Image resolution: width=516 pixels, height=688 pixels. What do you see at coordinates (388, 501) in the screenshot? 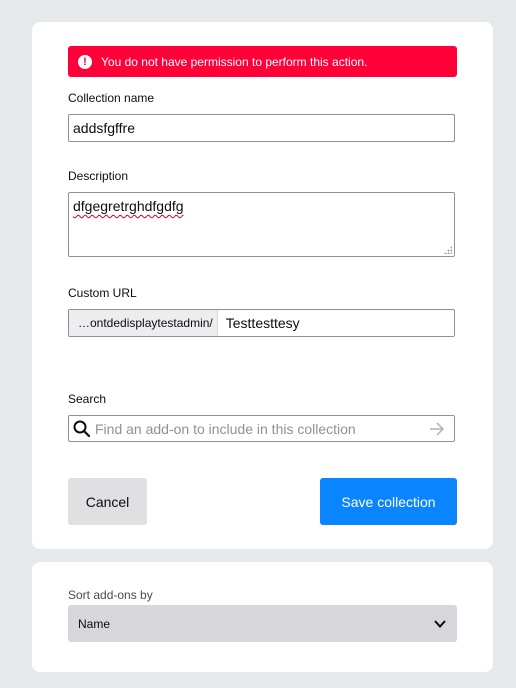
I see `save-collection-button: Save collection` at bounding box center [388, 501].